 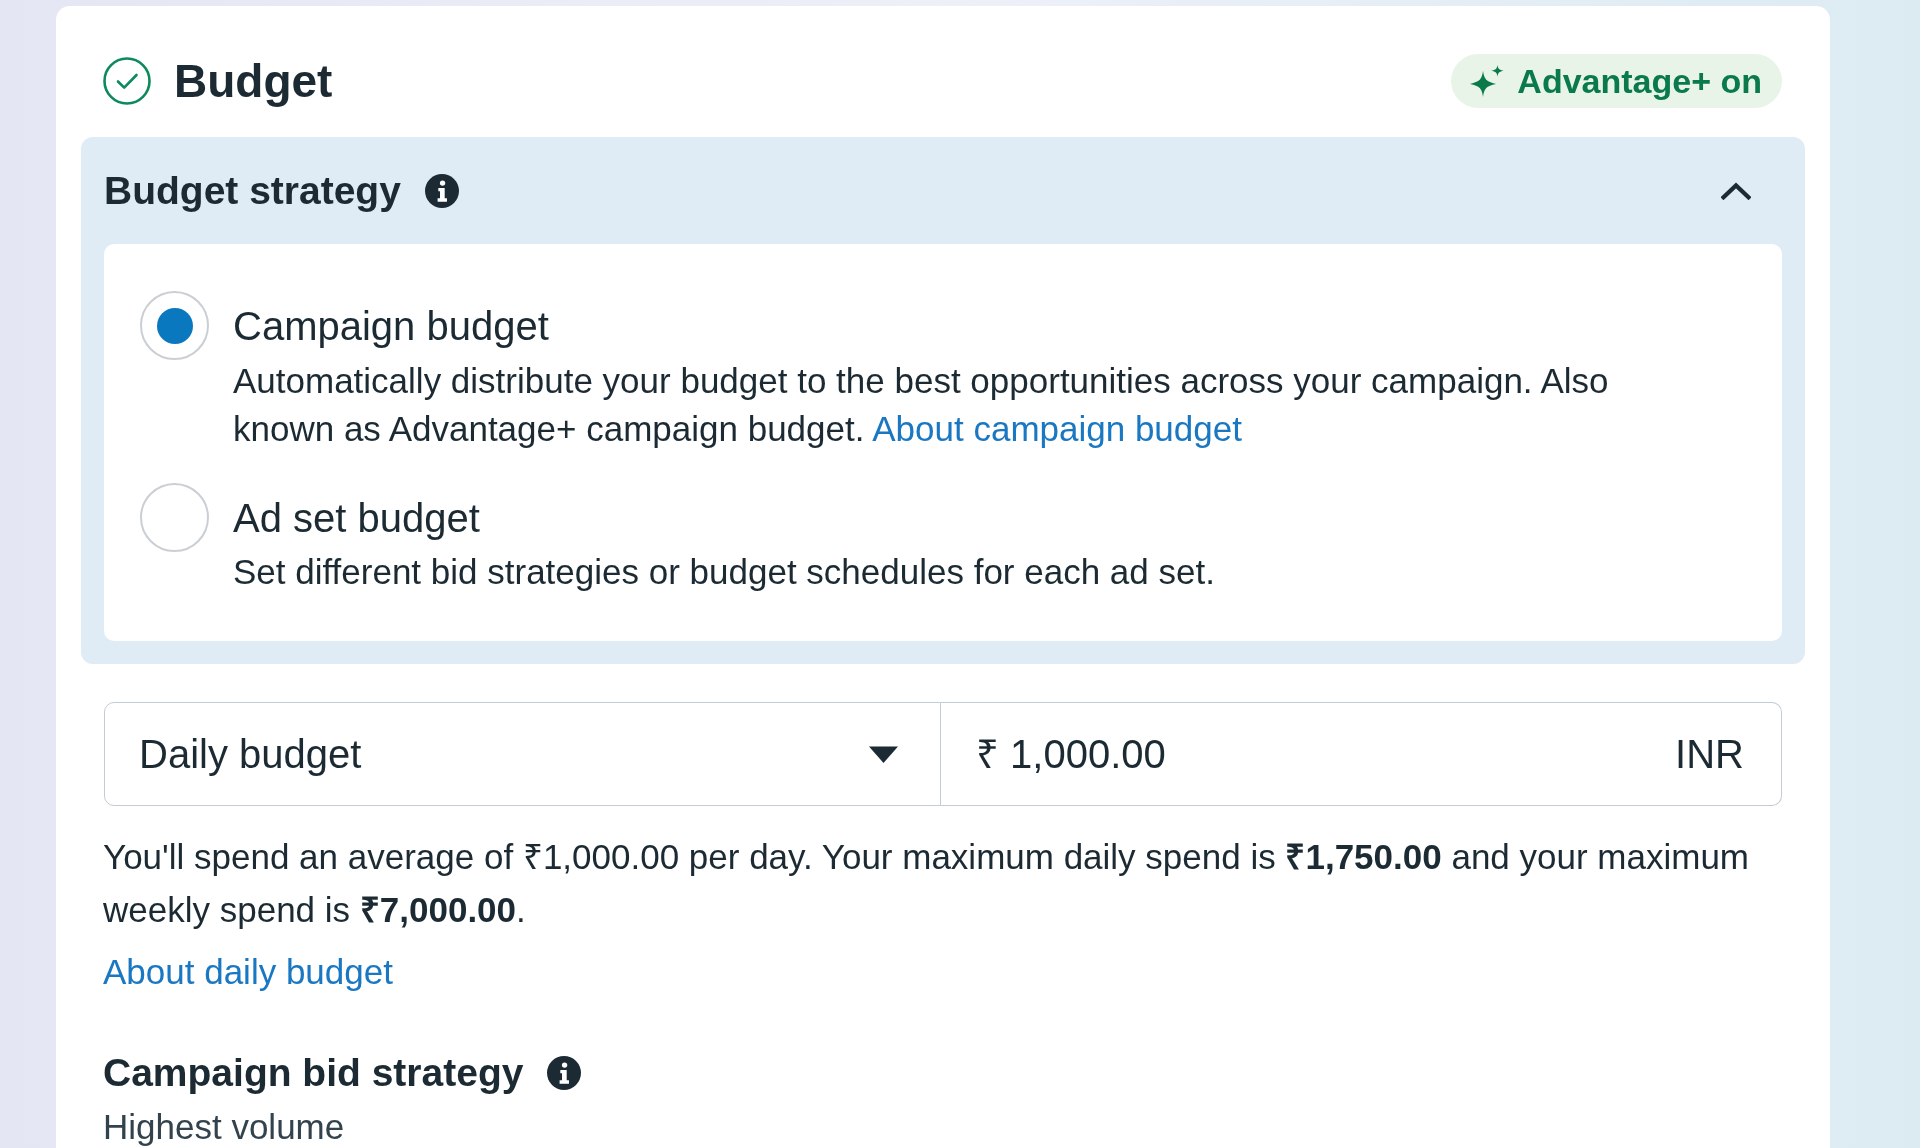 What do you see at coordinates (313, 1073) in the screenshot?
I see `bid-strategy-title: Campaign bid strategy` at bounding box center [313, 1073].